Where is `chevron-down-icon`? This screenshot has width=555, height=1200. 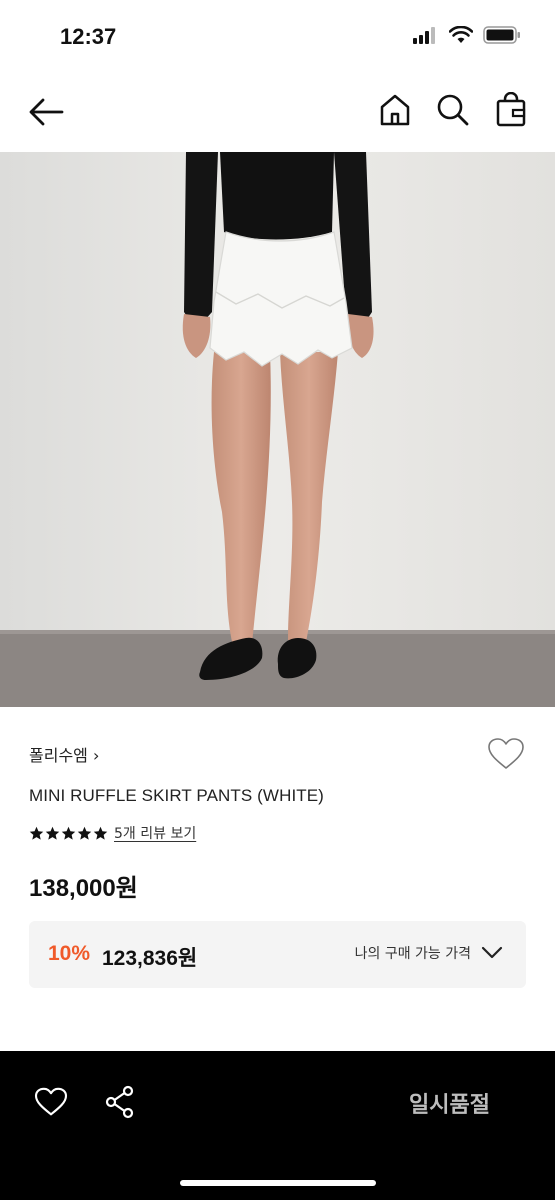 chevron-down-icon is located at coordinates (492, 952).